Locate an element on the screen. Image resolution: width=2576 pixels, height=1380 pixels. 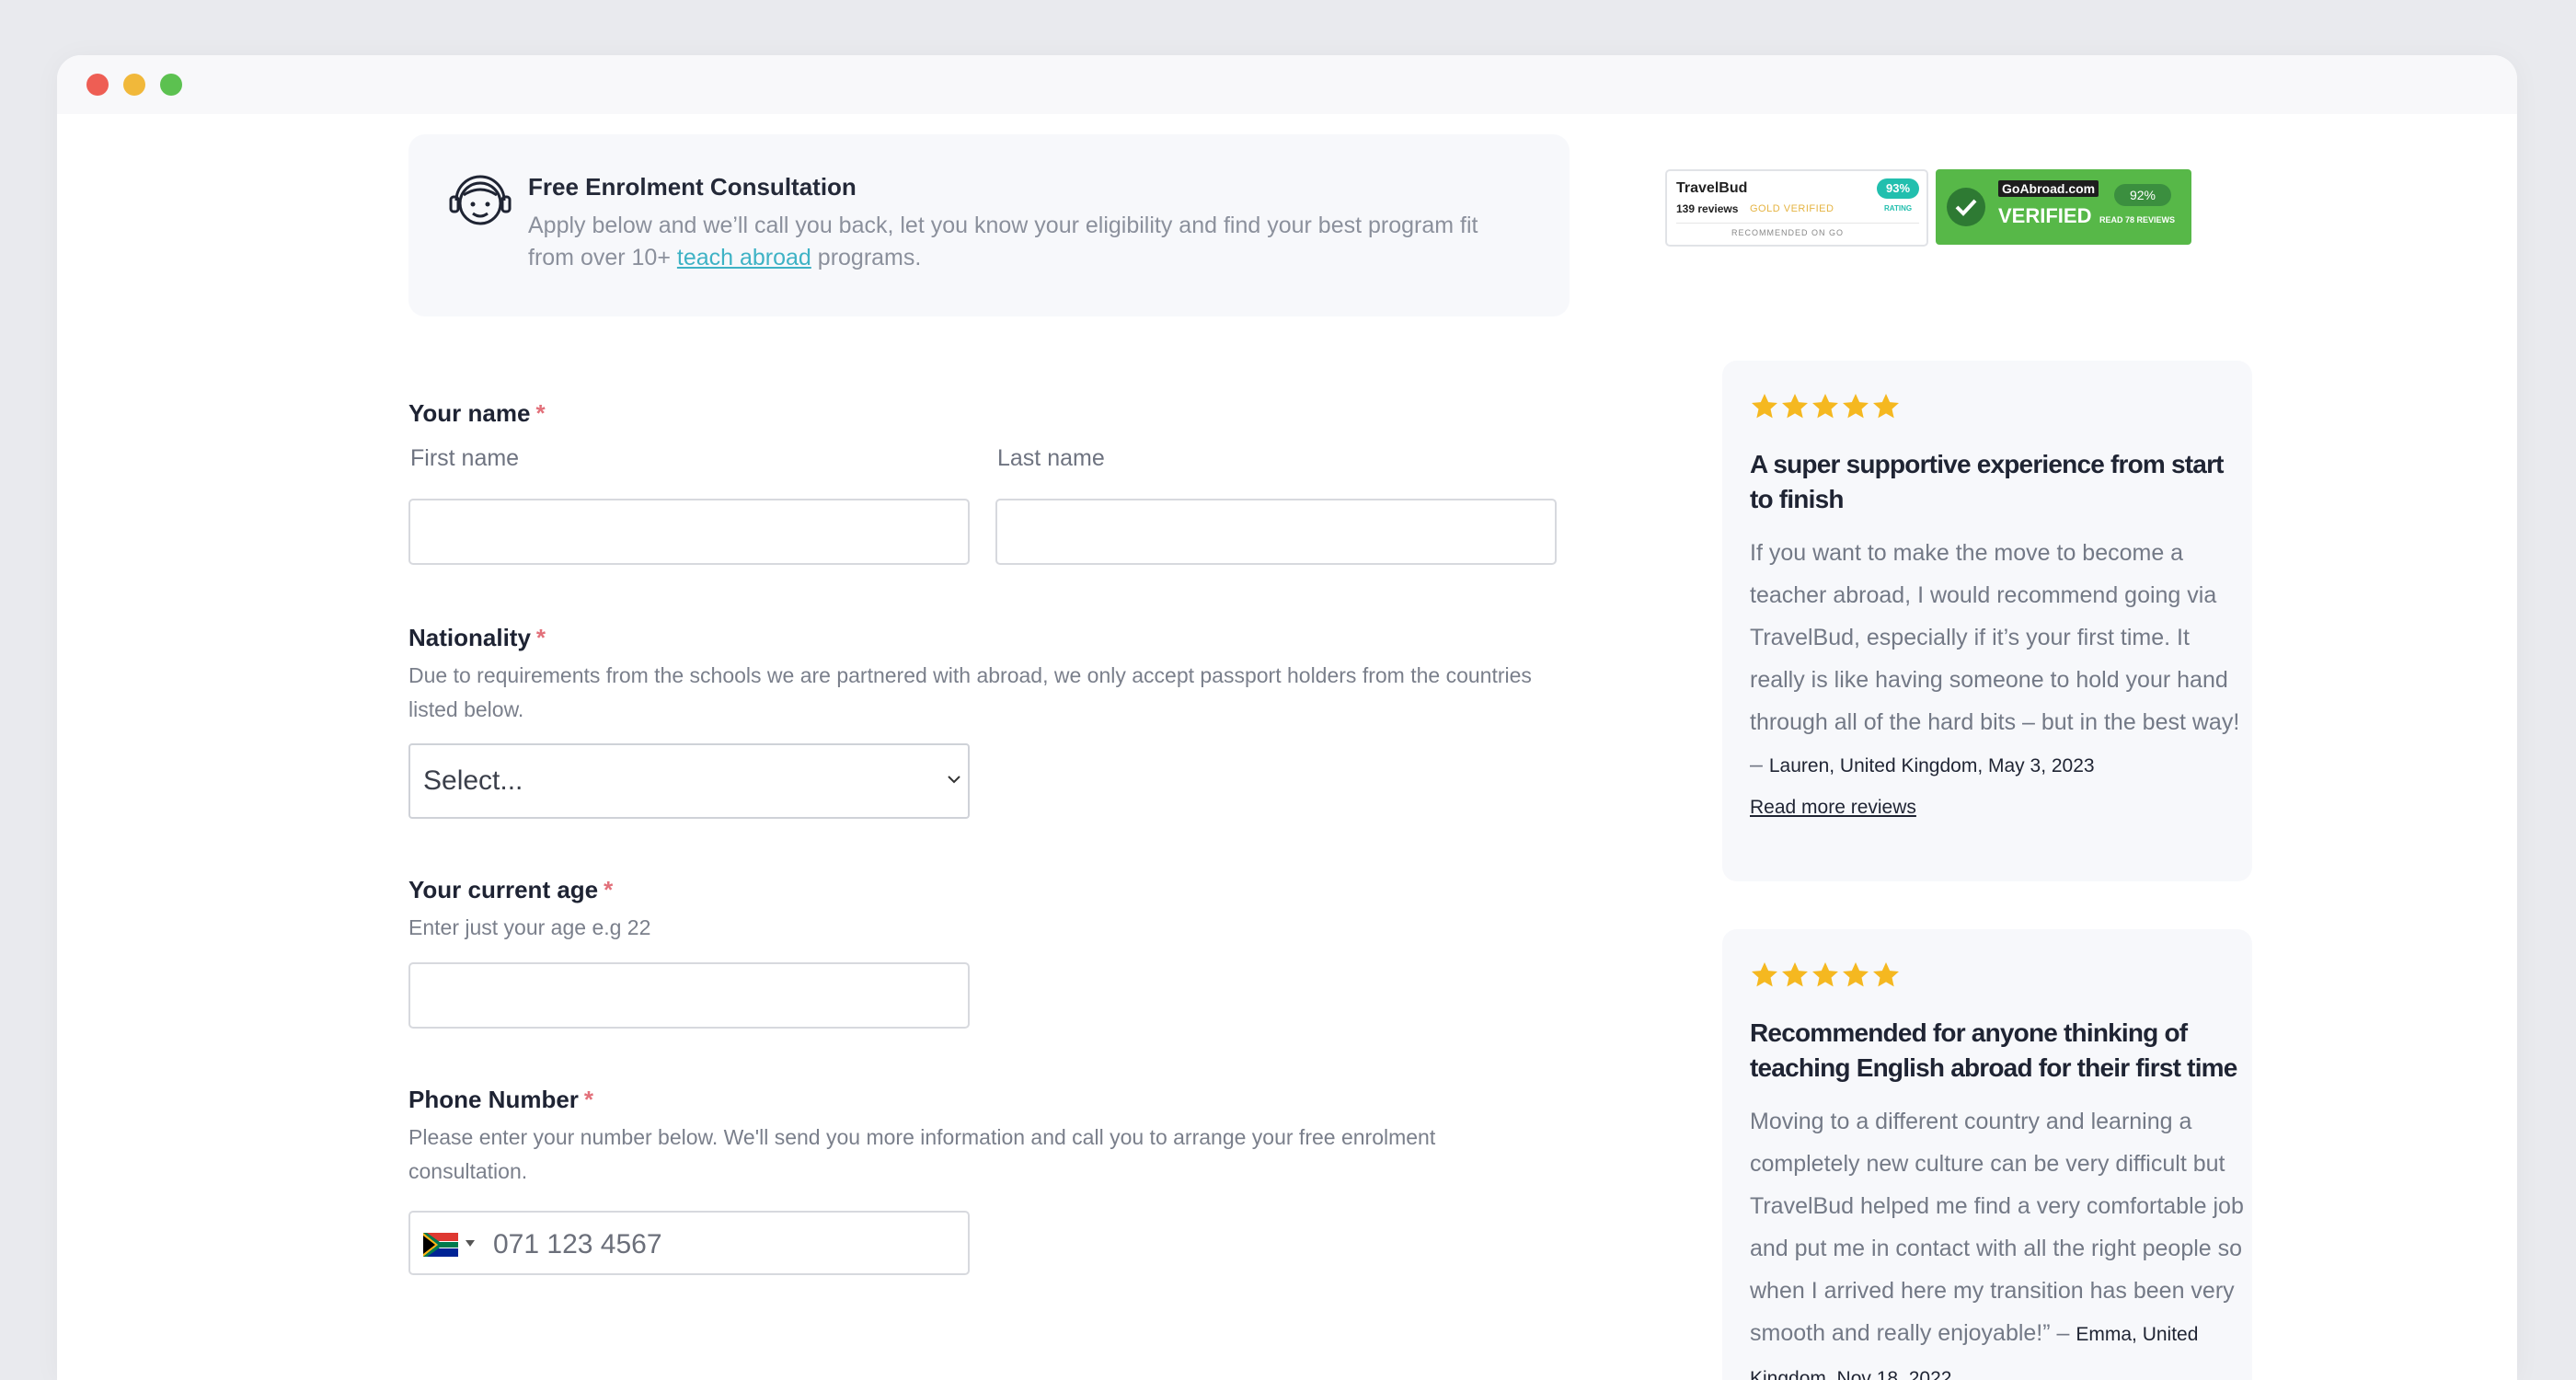
nationality-label-text: Nationality is located at coordinates (469, 637).